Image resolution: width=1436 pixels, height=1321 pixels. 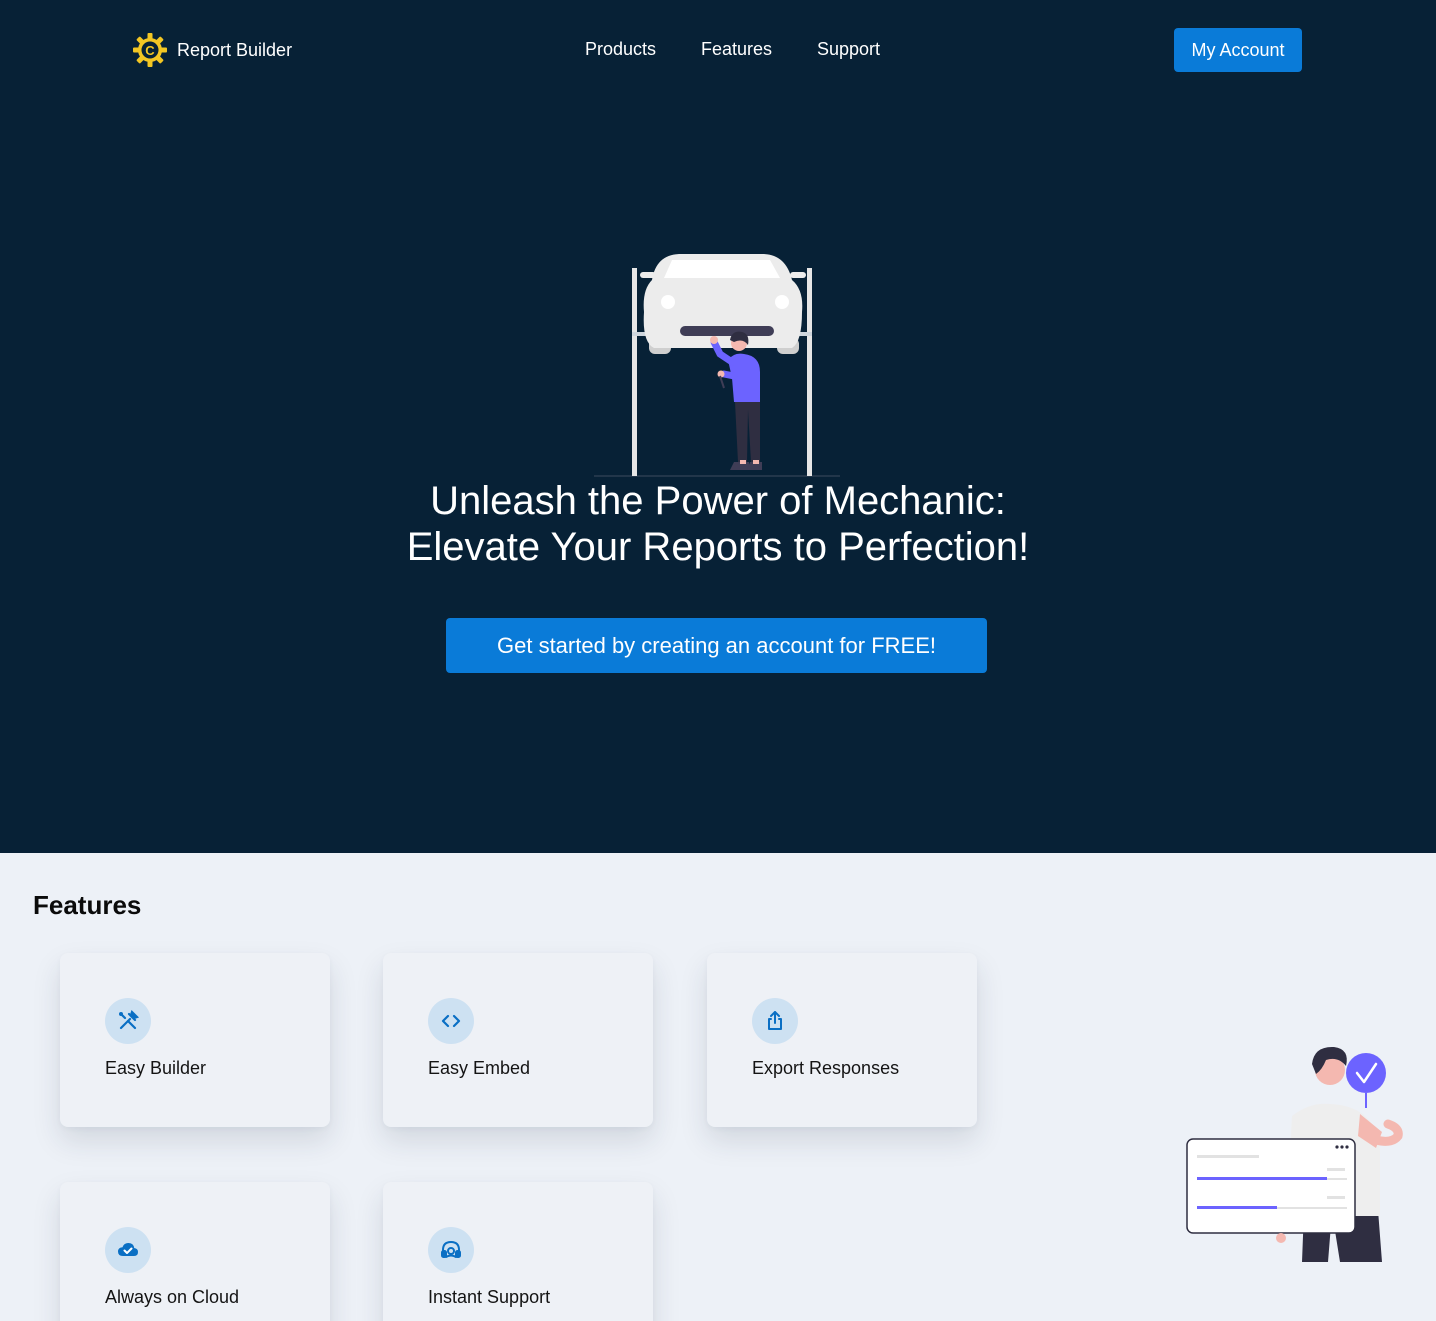 I want to click on feature-label: Easy Embed, so click(x=479, y=1068).